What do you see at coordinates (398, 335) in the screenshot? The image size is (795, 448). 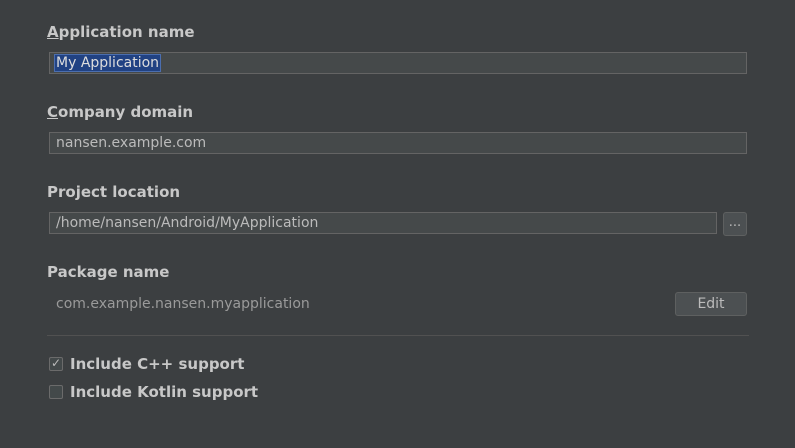 I see `section-divider` at bounding box center [398, 335].